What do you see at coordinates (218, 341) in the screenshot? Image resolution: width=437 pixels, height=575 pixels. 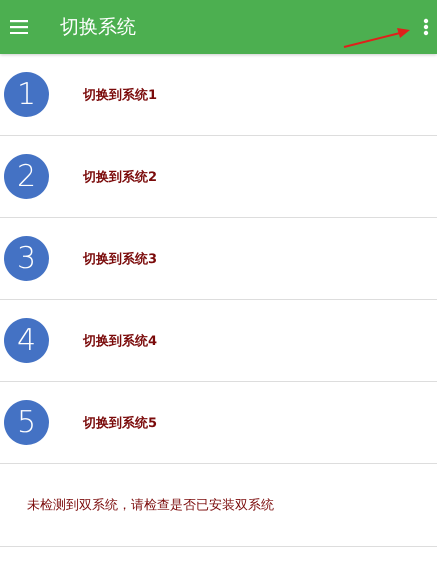 I see `system-row: 4 切换到系统4` at bounding box center [218, 341].